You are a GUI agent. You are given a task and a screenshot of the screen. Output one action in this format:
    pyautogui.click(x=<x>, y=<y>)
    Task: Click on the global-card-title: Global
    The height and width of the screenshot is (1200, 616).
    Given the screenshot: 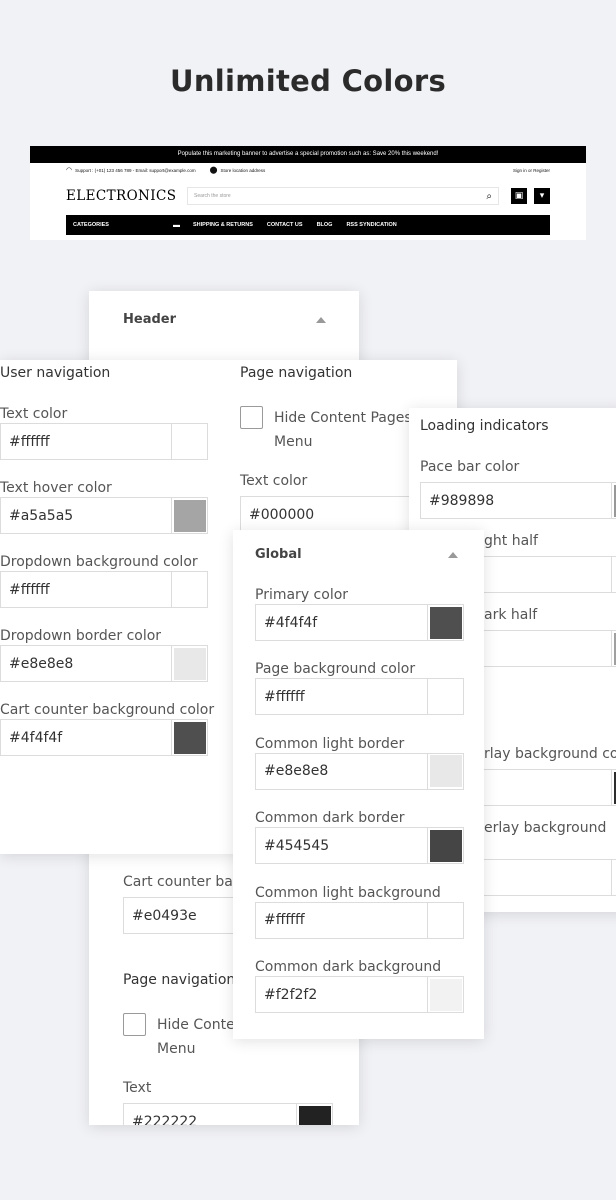 What is the action you would take?
    pyautogui.click(x=278, y=554)
    